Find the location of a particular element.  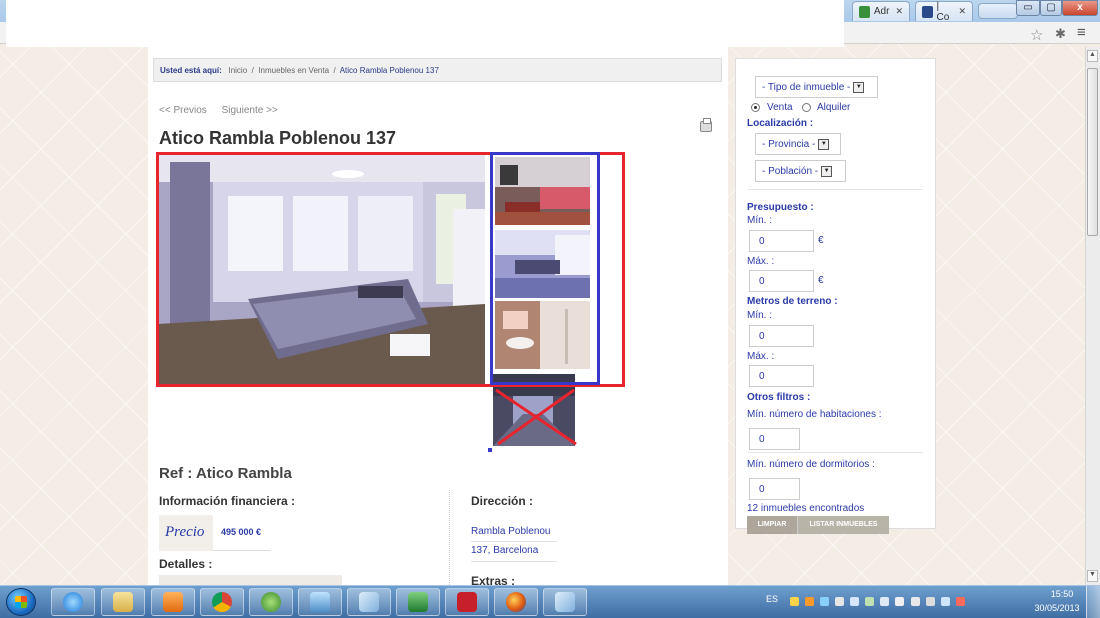

new-tab-button is located at coordinates (998, 11).